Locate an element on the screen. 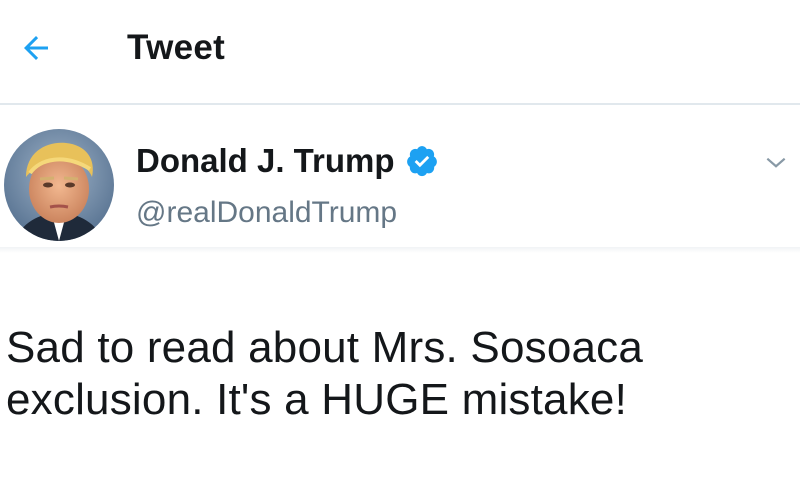 This screenshot has width=800, height=497. tweet-text-line: exclusion. It's a HUGE mistake! is located at coordinates (317, 399).